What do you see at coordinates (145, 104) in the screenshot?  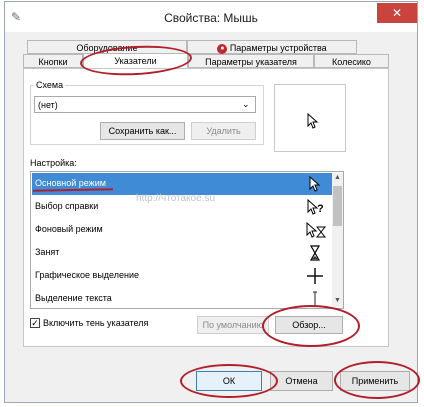 I see `scheme-dropdown: (нет) ⌄` at bounding box center [145, 104].